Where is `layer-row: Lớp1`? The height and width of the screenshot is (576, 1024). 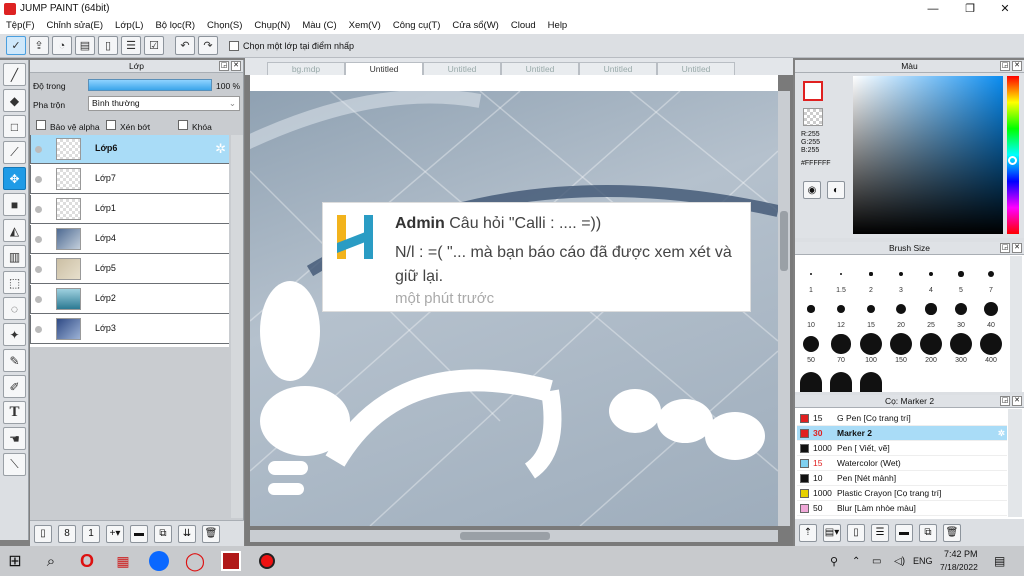 layer-row: Lớp1 is located at coordinates (129, 209).